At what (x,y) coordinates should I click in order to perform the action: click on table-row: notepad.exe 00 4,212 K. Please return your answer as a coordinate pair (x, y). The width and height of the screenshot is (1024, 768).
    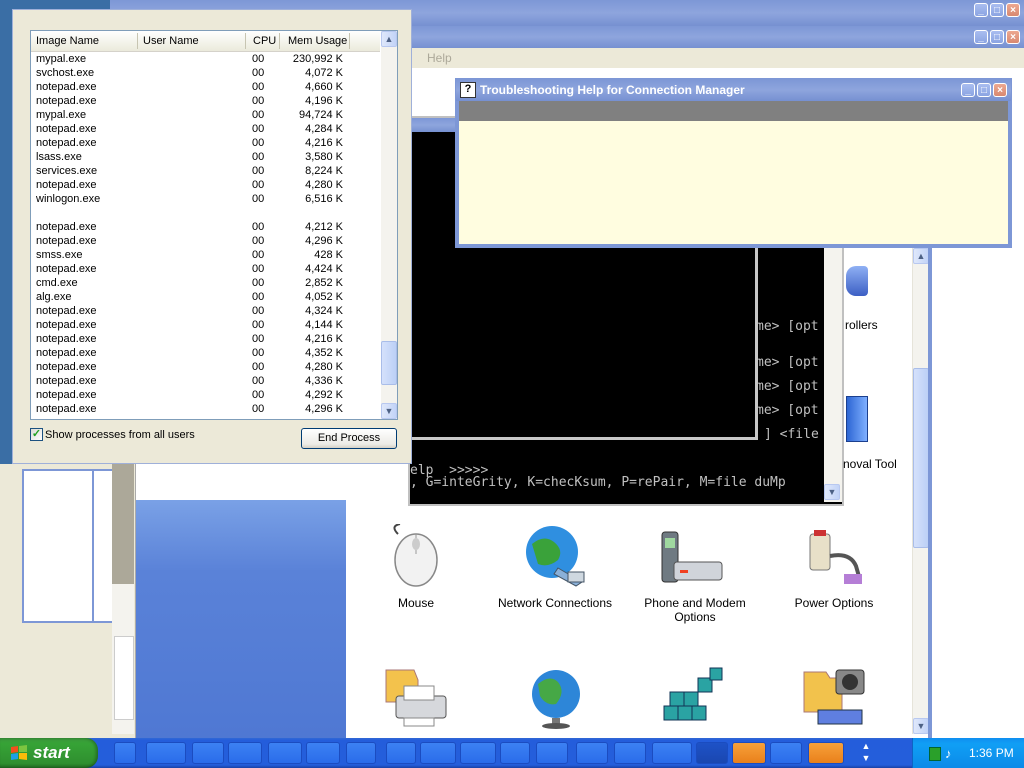
    Looking at the image, I should click on (205, 227).